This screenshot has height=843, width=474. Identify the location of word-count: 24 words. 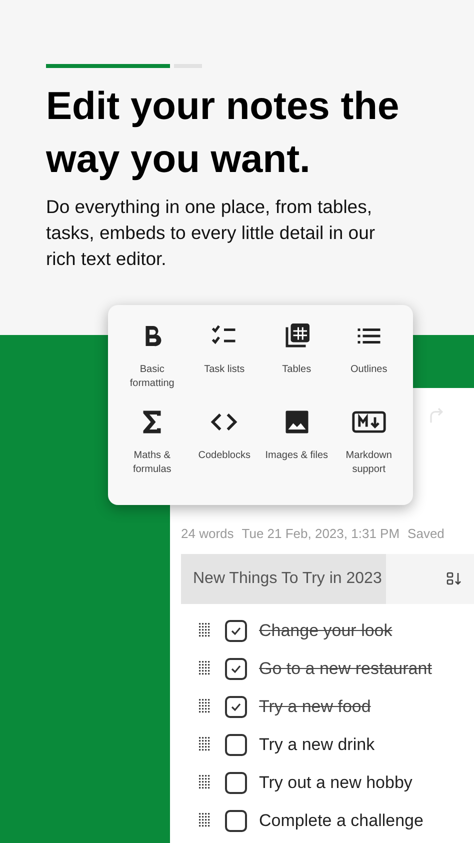
(207, 534).